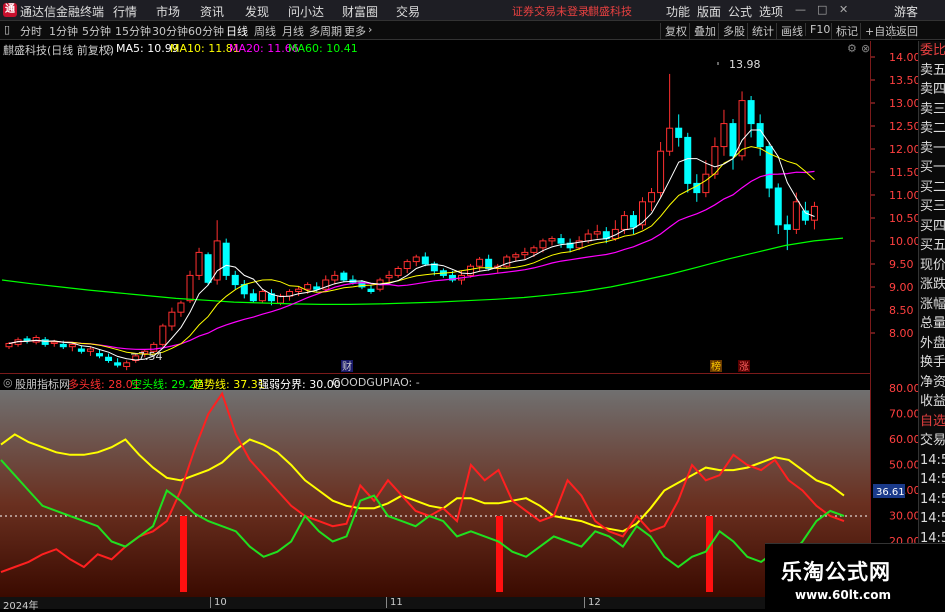 This screenshot has height=612, width=945. What do you see at coordinates (771, 11) in the screenshot?
I see `menu-options: 选项` at bounding box center [771, 11].